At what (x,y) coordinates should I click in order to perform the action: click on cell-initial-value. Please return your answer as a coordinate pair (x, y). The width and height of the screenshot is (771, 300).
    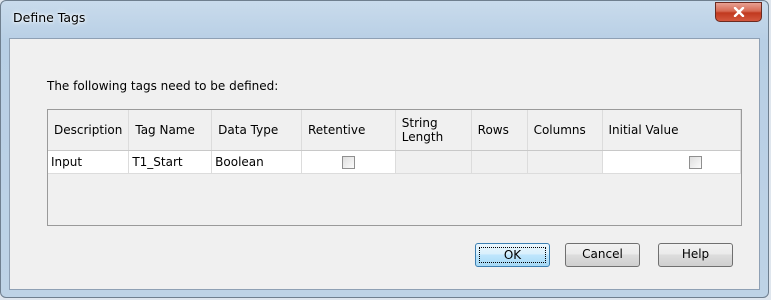
    Looking at the image, I should click on (671, 162).